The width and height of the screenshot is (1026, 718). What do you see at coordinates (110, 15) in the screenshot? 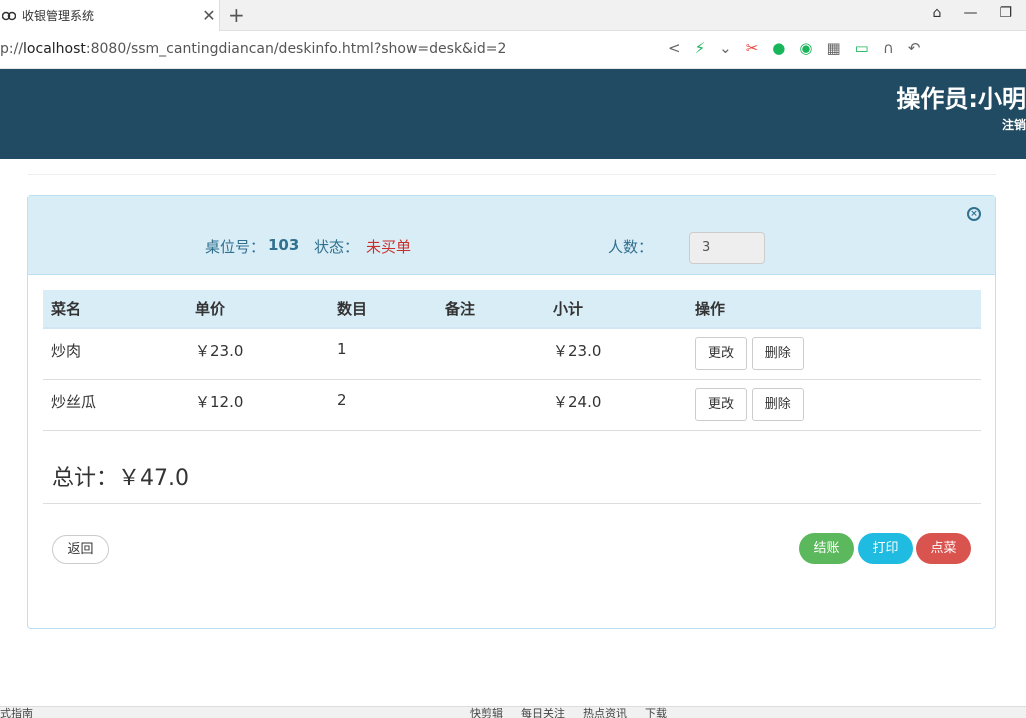
I see `browser-tab: 收银管理系统 ✕` at bounding box center [110, 15].